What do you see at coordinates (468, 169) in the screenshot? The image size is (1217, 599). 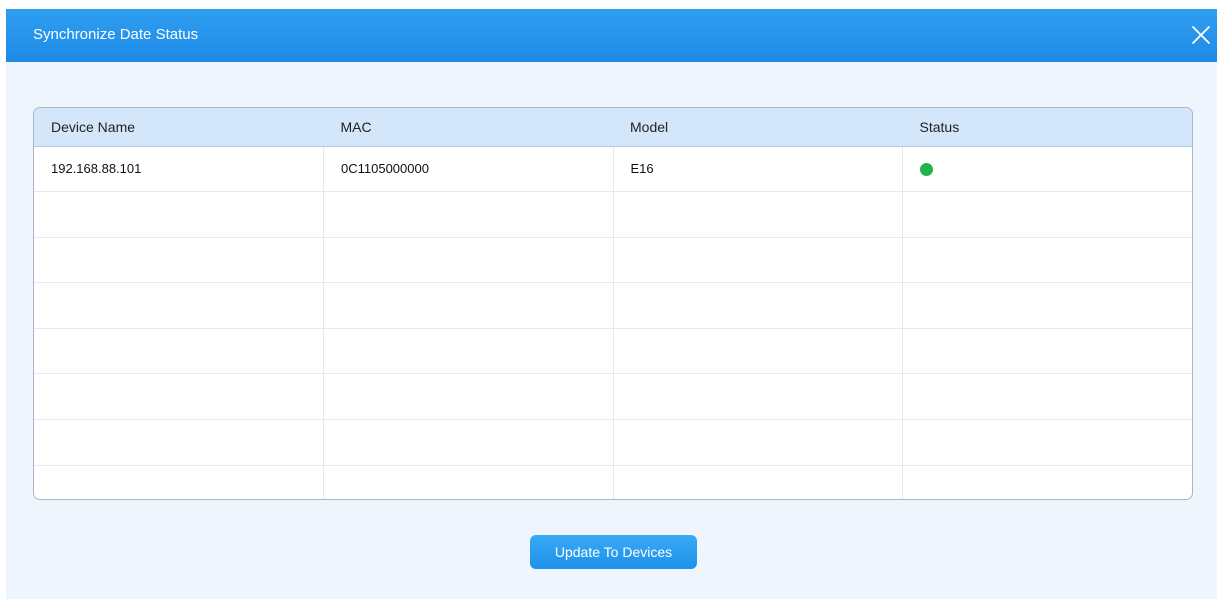 I see `table-cell-mac: 0C1105000000` at bounding box center [468, 169].